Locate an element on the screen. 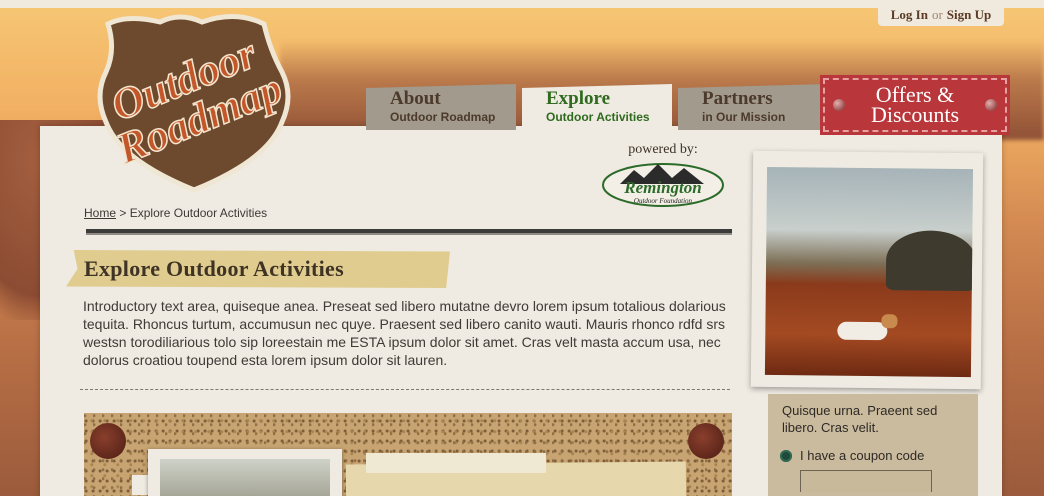 The height and width of the screenshot is (496, 1044). signup-link: Sign Up is located at coordinates (969, 15).